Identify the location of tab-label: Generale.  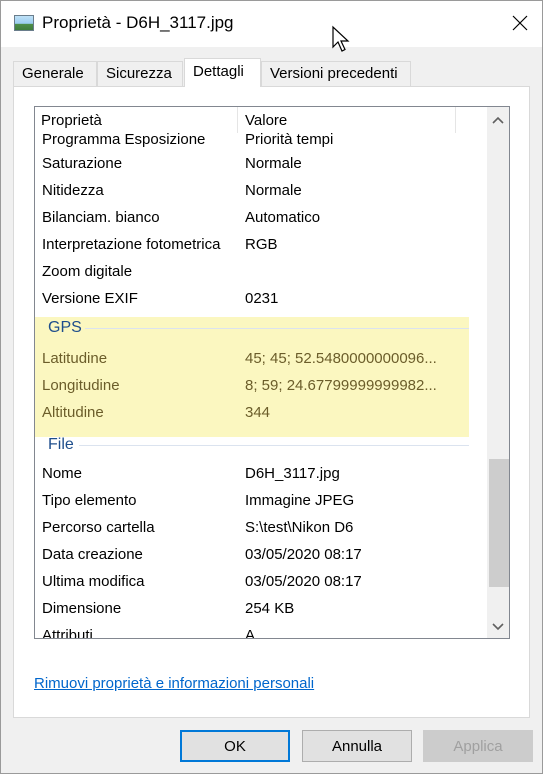
(53, 73).